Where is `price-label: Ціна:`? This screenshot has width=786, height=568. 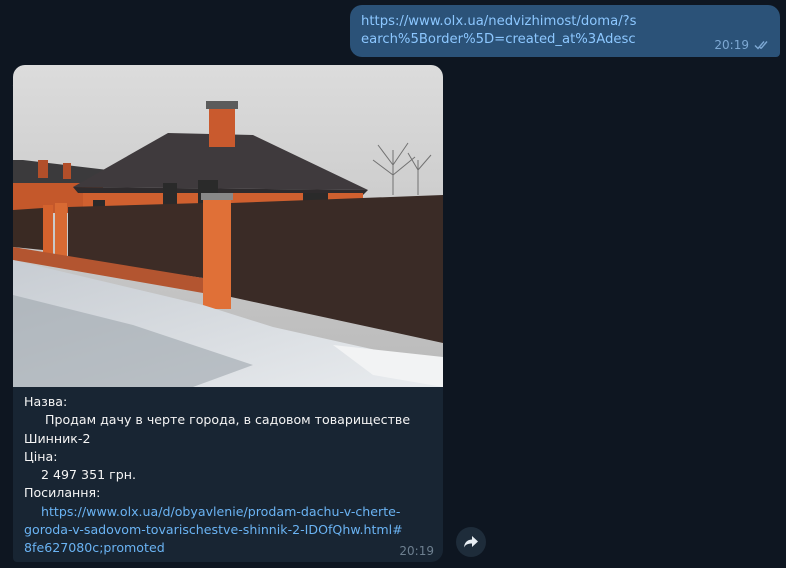
price-label: Ціна: is located at coordinates (41, 456).